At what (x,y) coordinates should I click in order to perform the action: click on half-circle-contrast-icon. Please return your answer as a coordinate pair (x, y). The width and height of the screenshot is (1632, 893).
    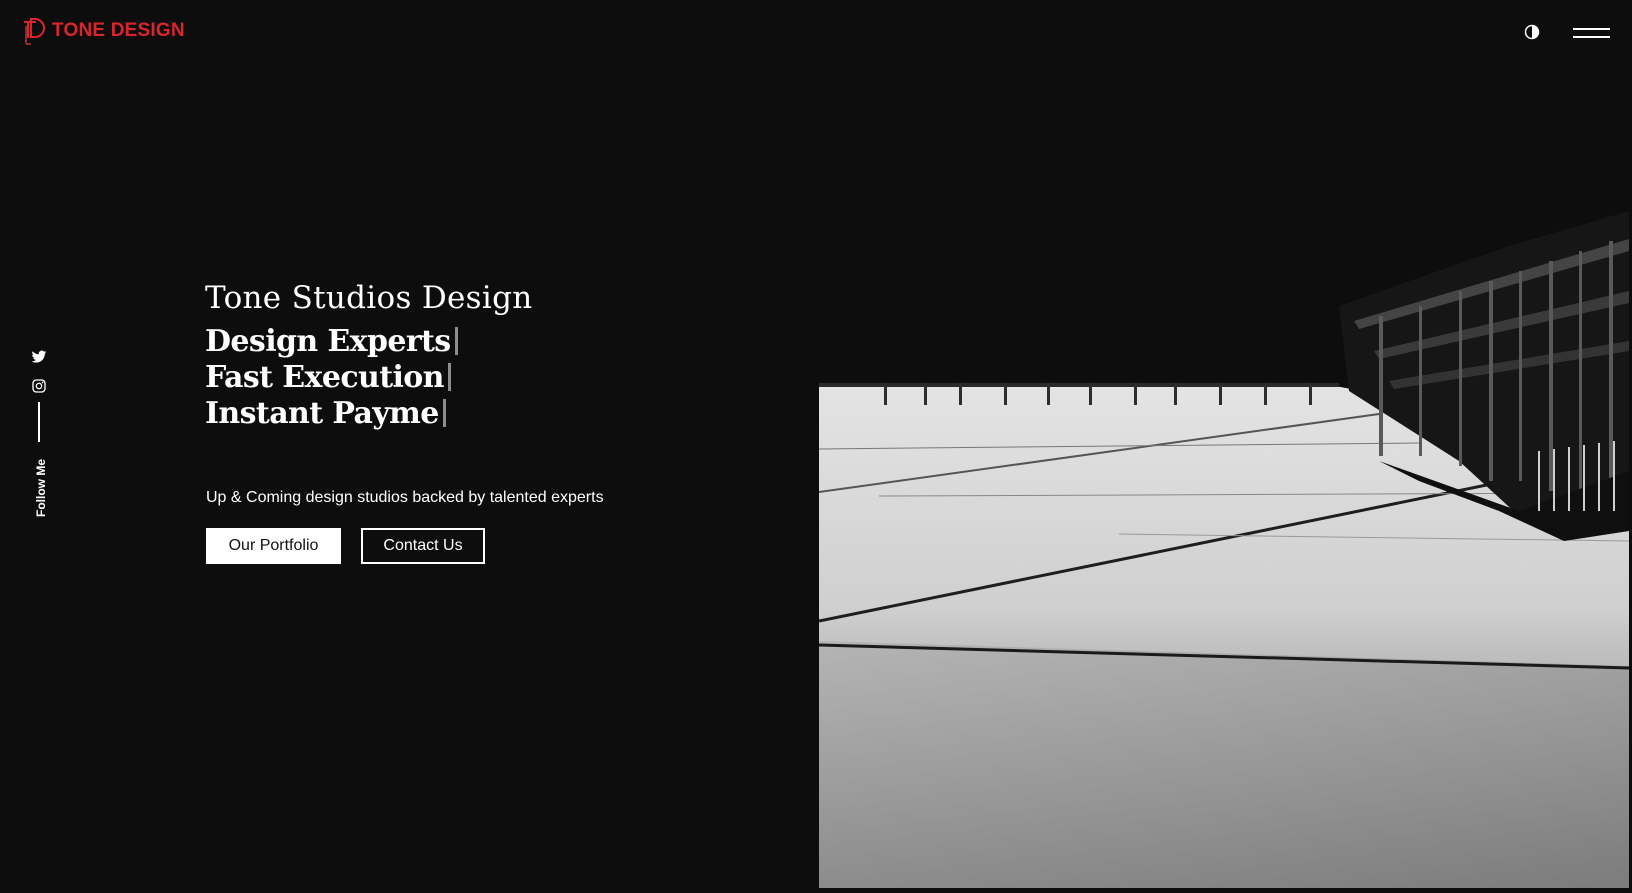
    Looking at the image, I should click on (1532, 32).